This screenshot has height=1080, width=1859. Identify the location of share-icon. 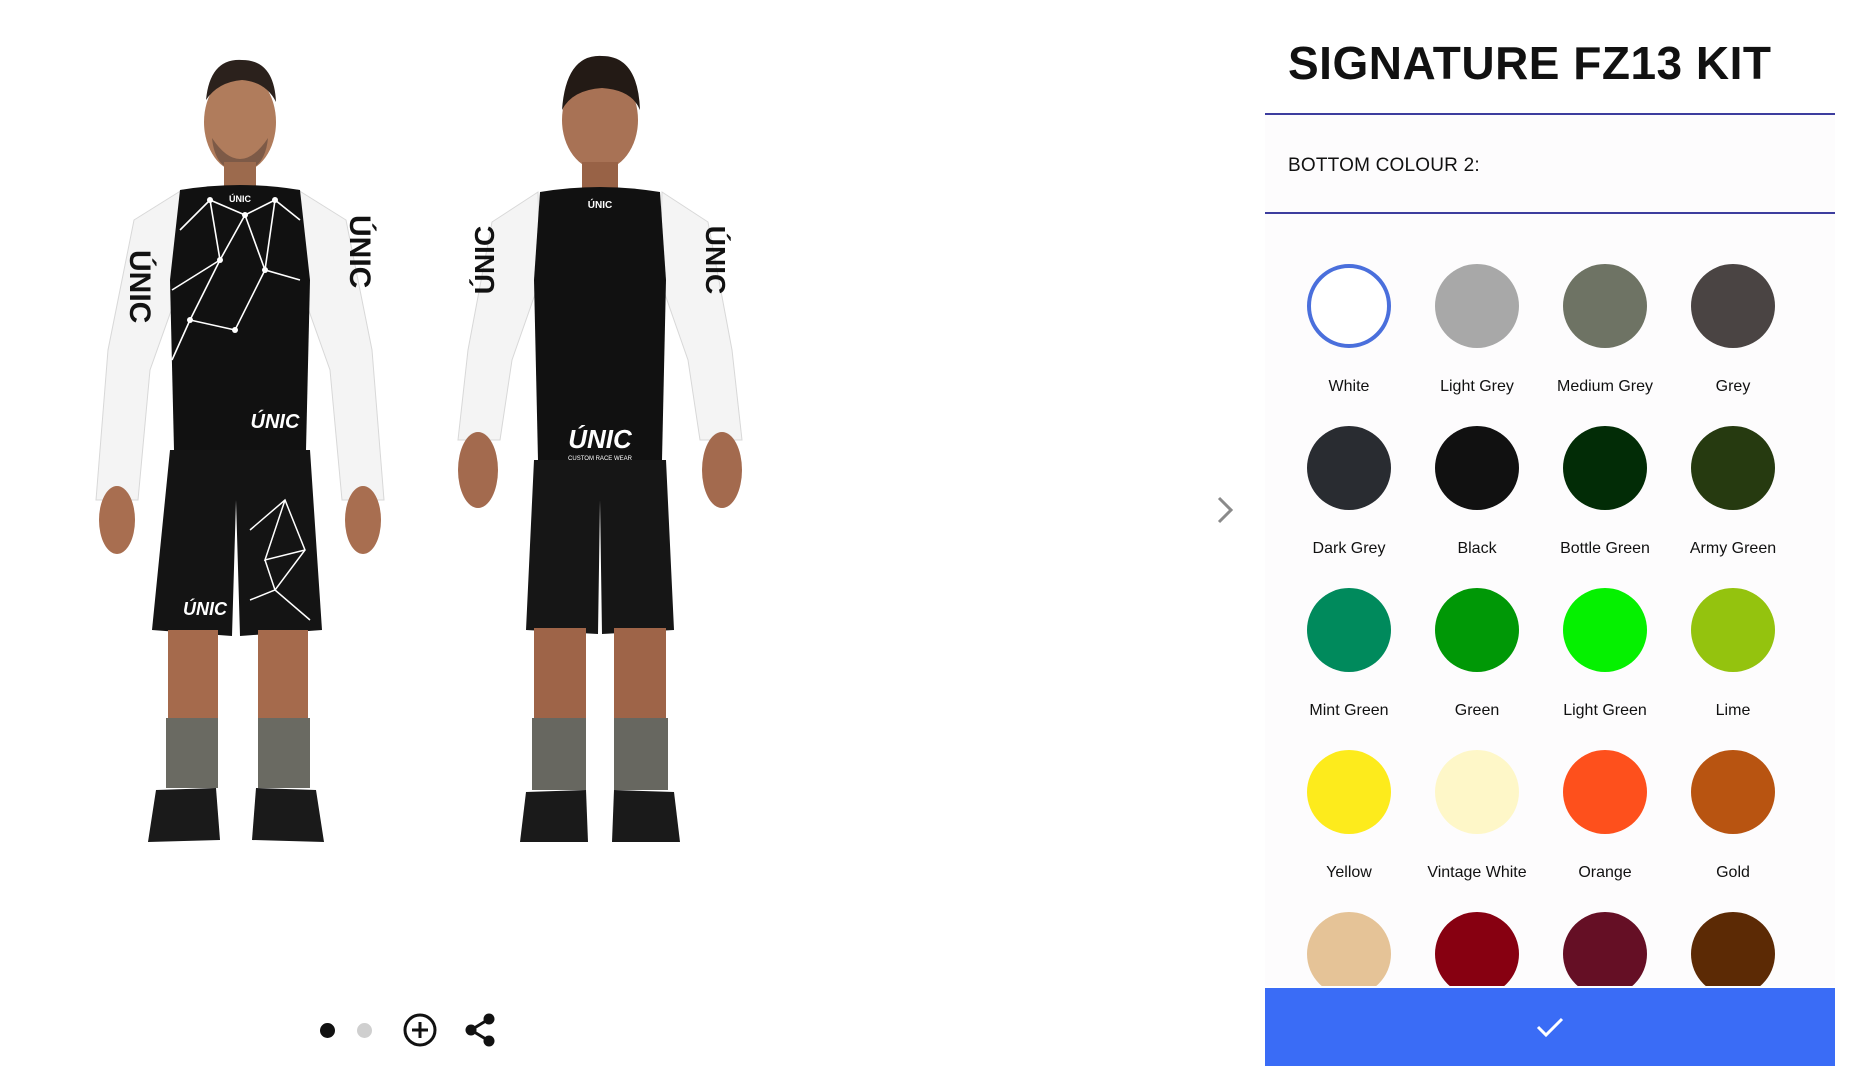
(480, 1030).